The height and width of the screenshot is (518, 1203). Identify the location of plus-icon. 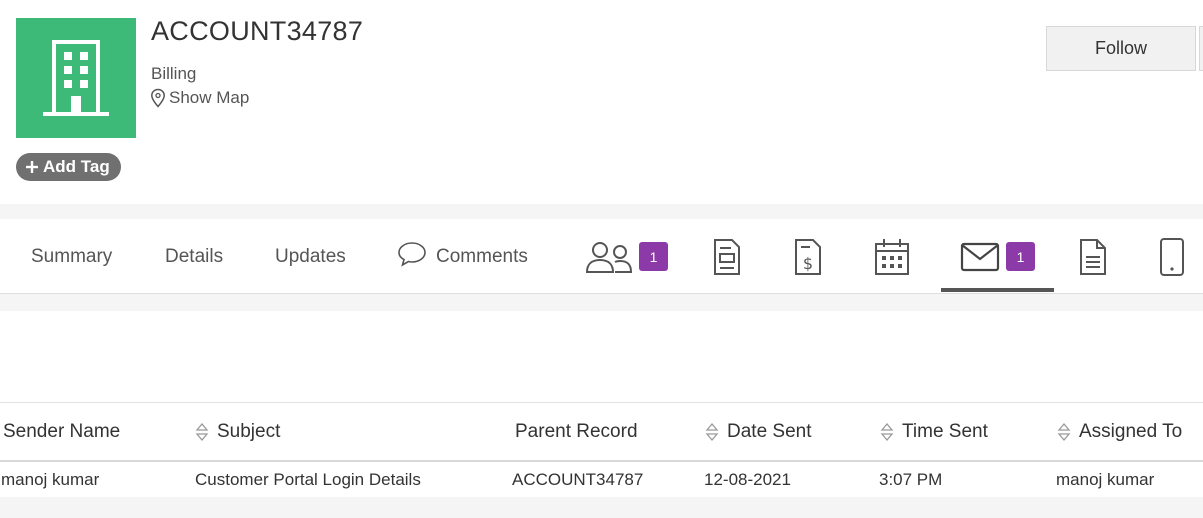
(32, 167).